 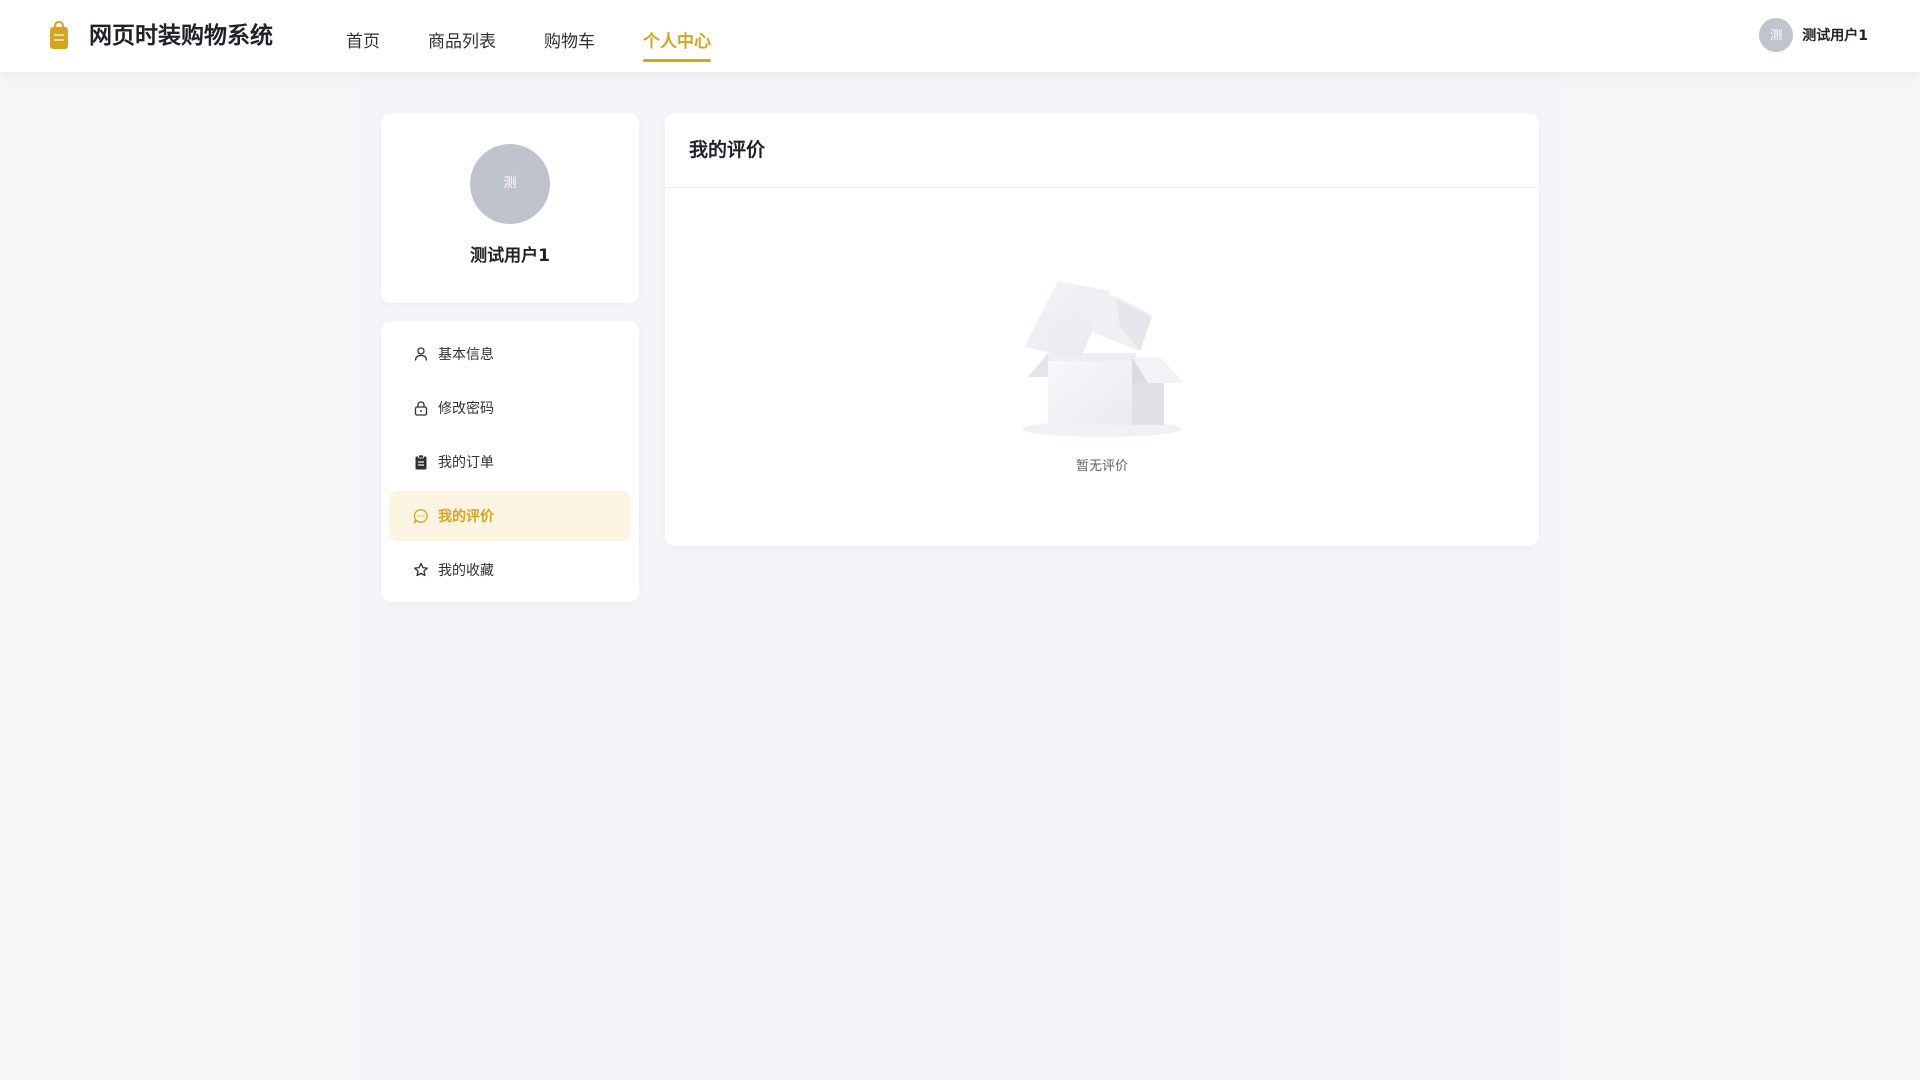 I want to click on profile-card: 测 测试用户1, so click(x=510, y=208).